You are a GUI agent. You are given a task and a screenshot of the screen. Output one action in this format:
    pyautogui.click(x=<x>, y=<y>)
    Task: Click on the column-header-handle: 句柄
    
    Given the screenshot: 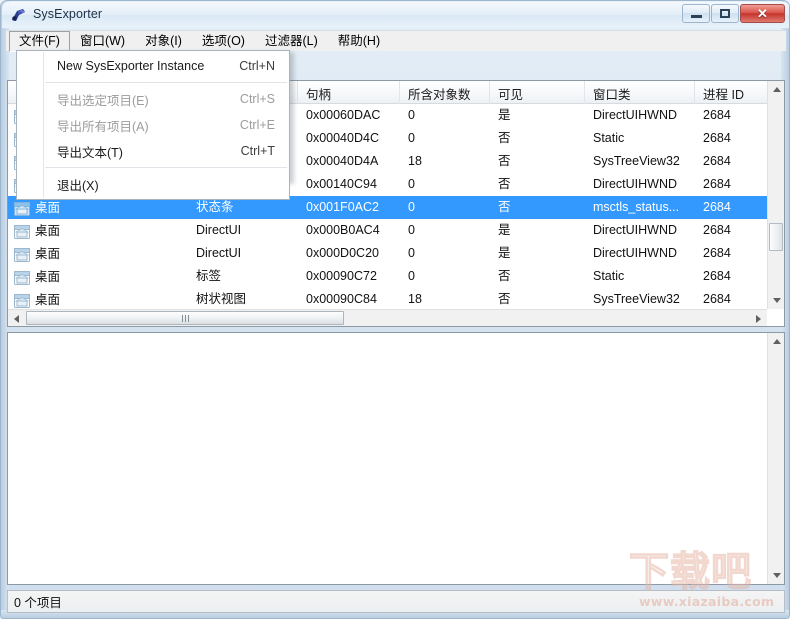 What is the action you would take?
    pyautogui.click(x=349, y=92)
    